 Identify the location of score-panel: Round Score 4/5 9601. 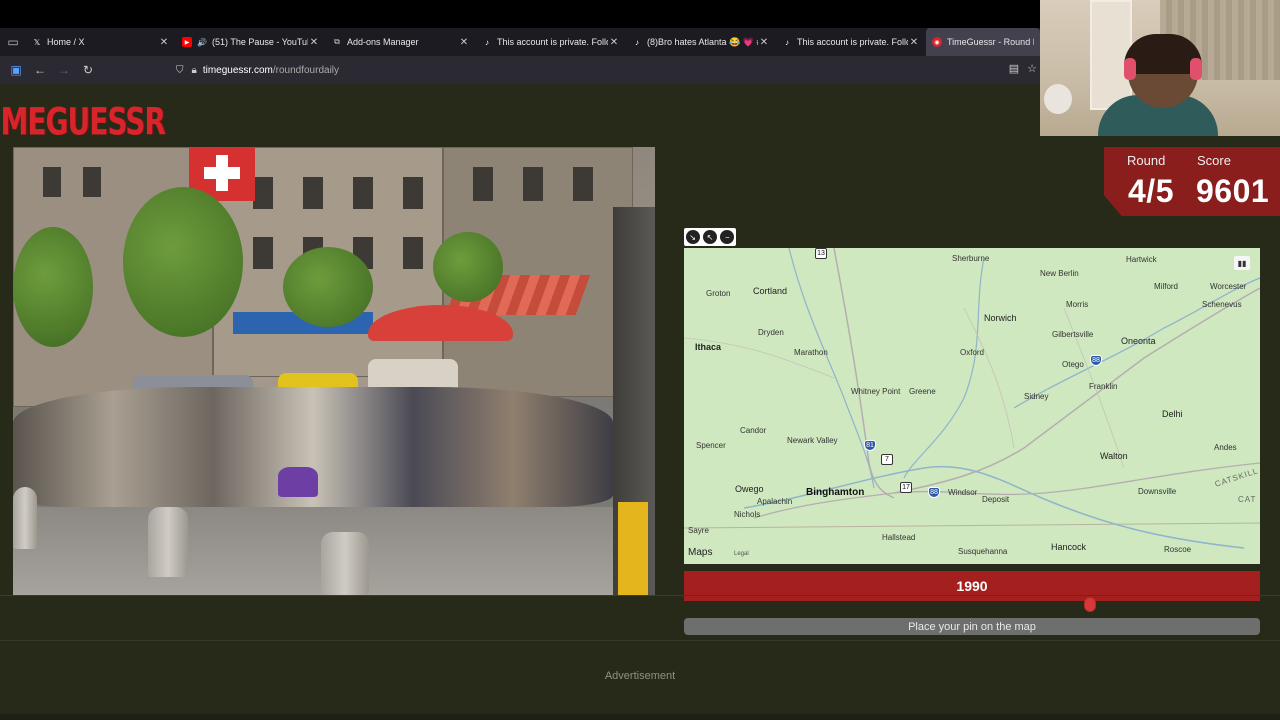
(1192, 181).